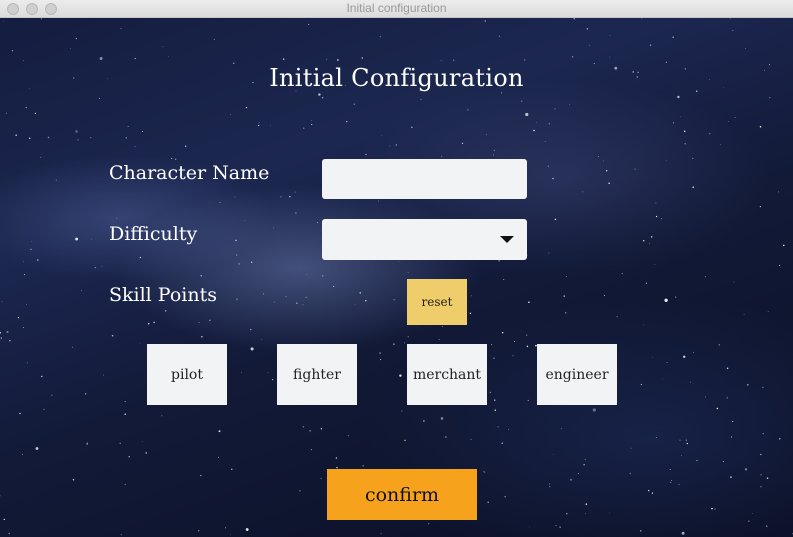  What do you see at coordinates (317, 374) in the screenshot?
I see `skill-fighter-button: fighter` at bounding box center [317, 374].